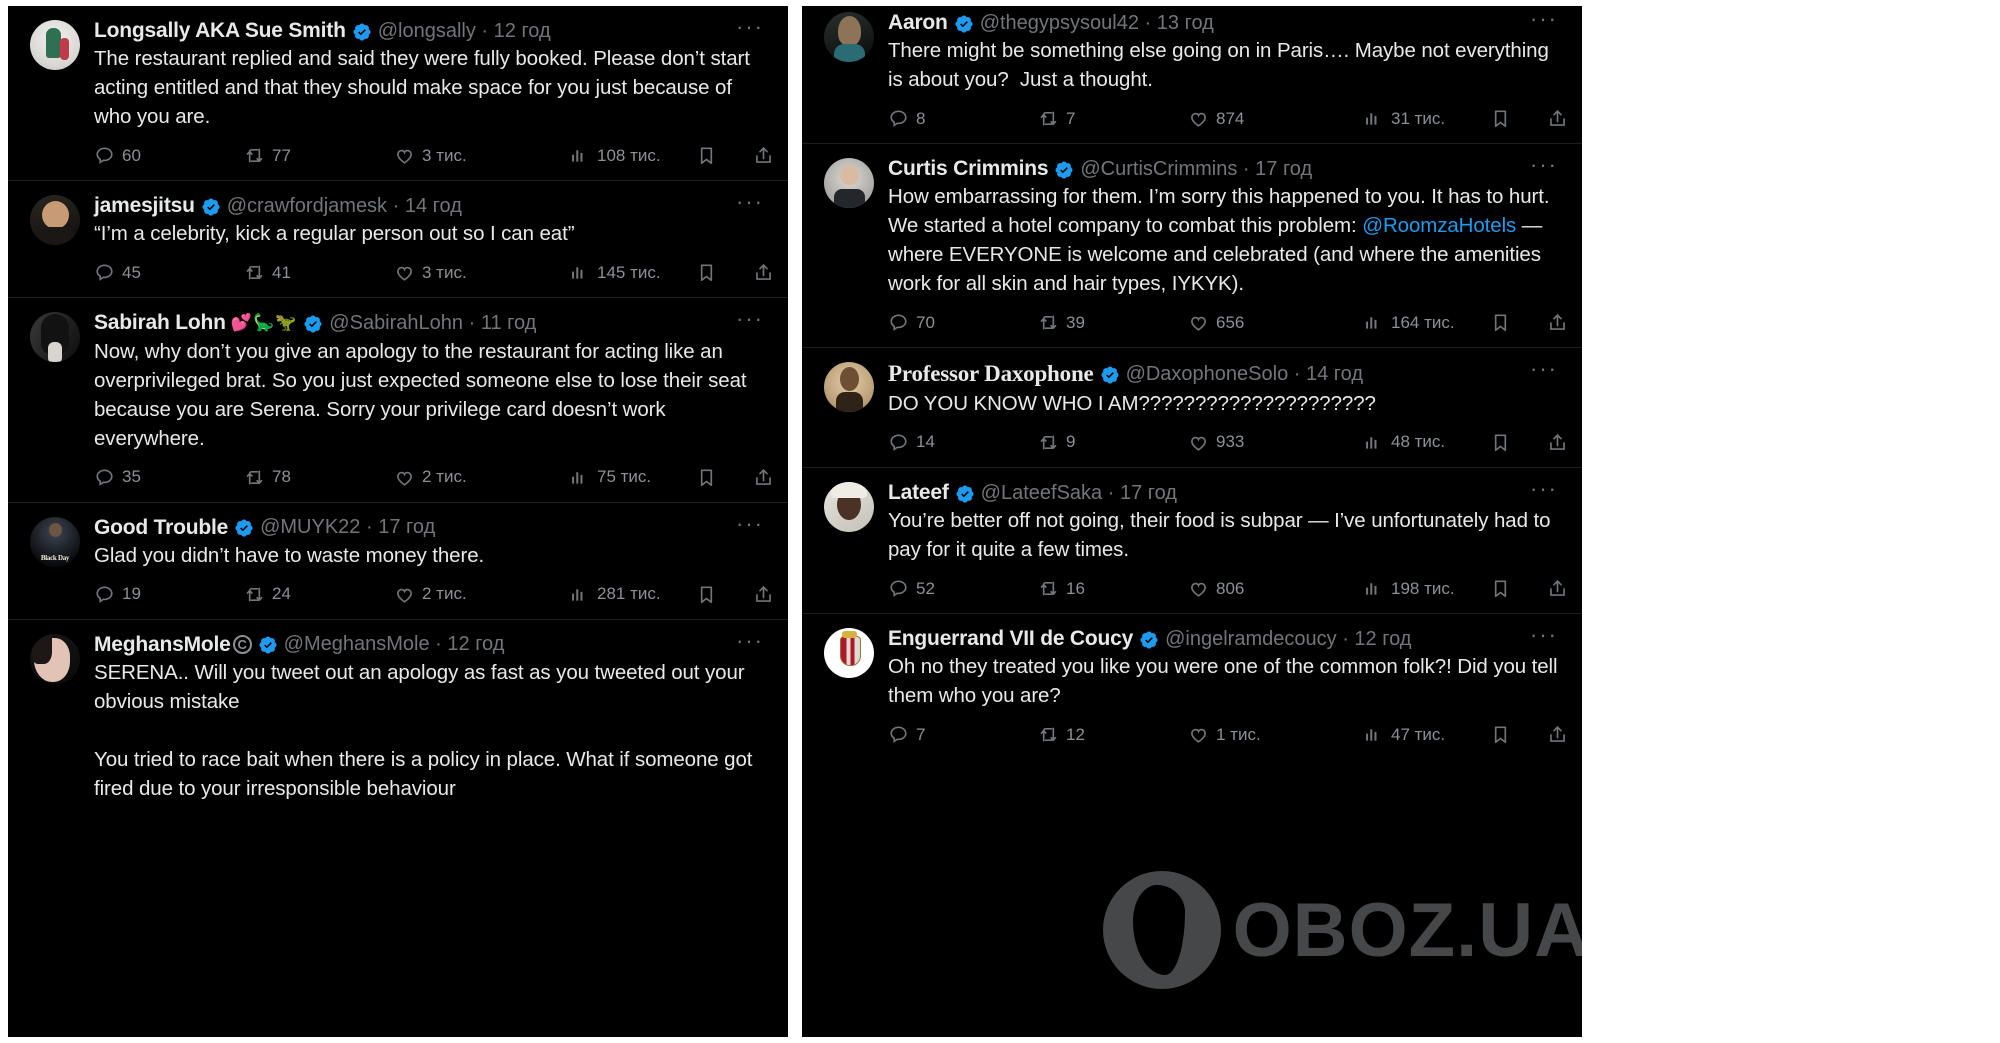  I want to click on retweet-button: 12, so click(1113, 734).